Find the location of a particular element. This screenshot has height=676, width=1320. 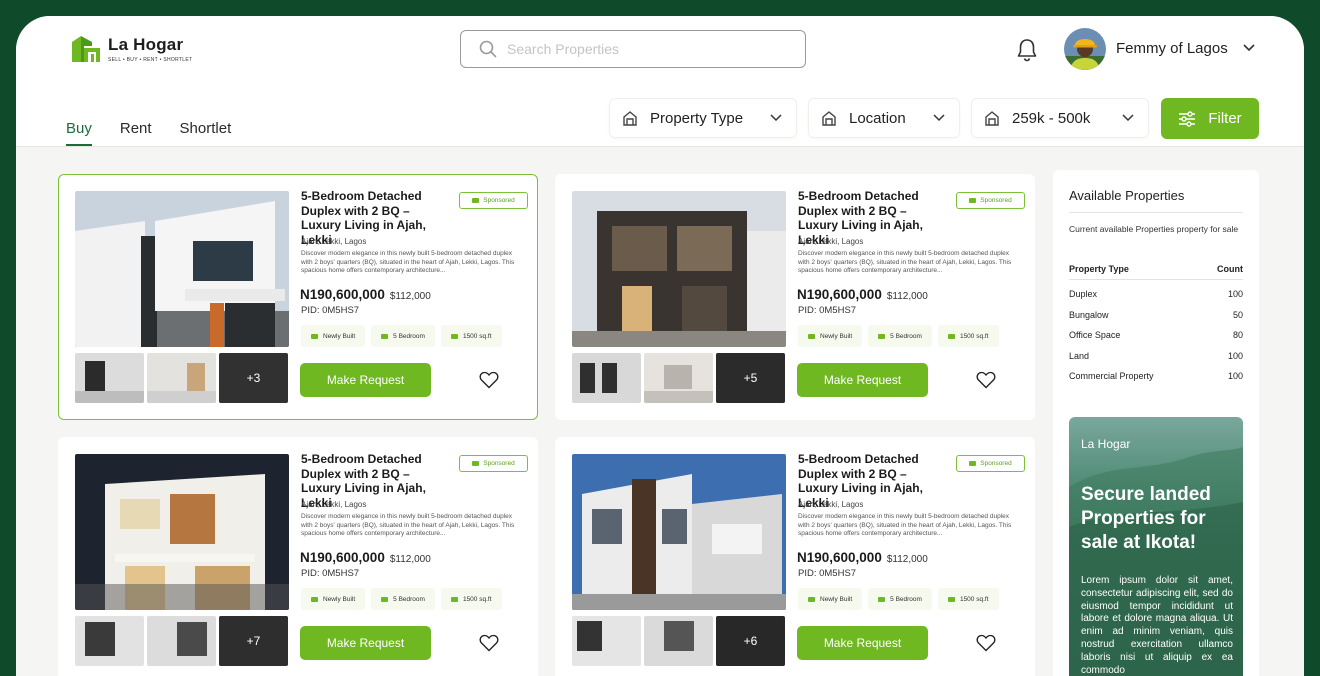

table-row: Land 100 is located at coordinates (1156, 356).